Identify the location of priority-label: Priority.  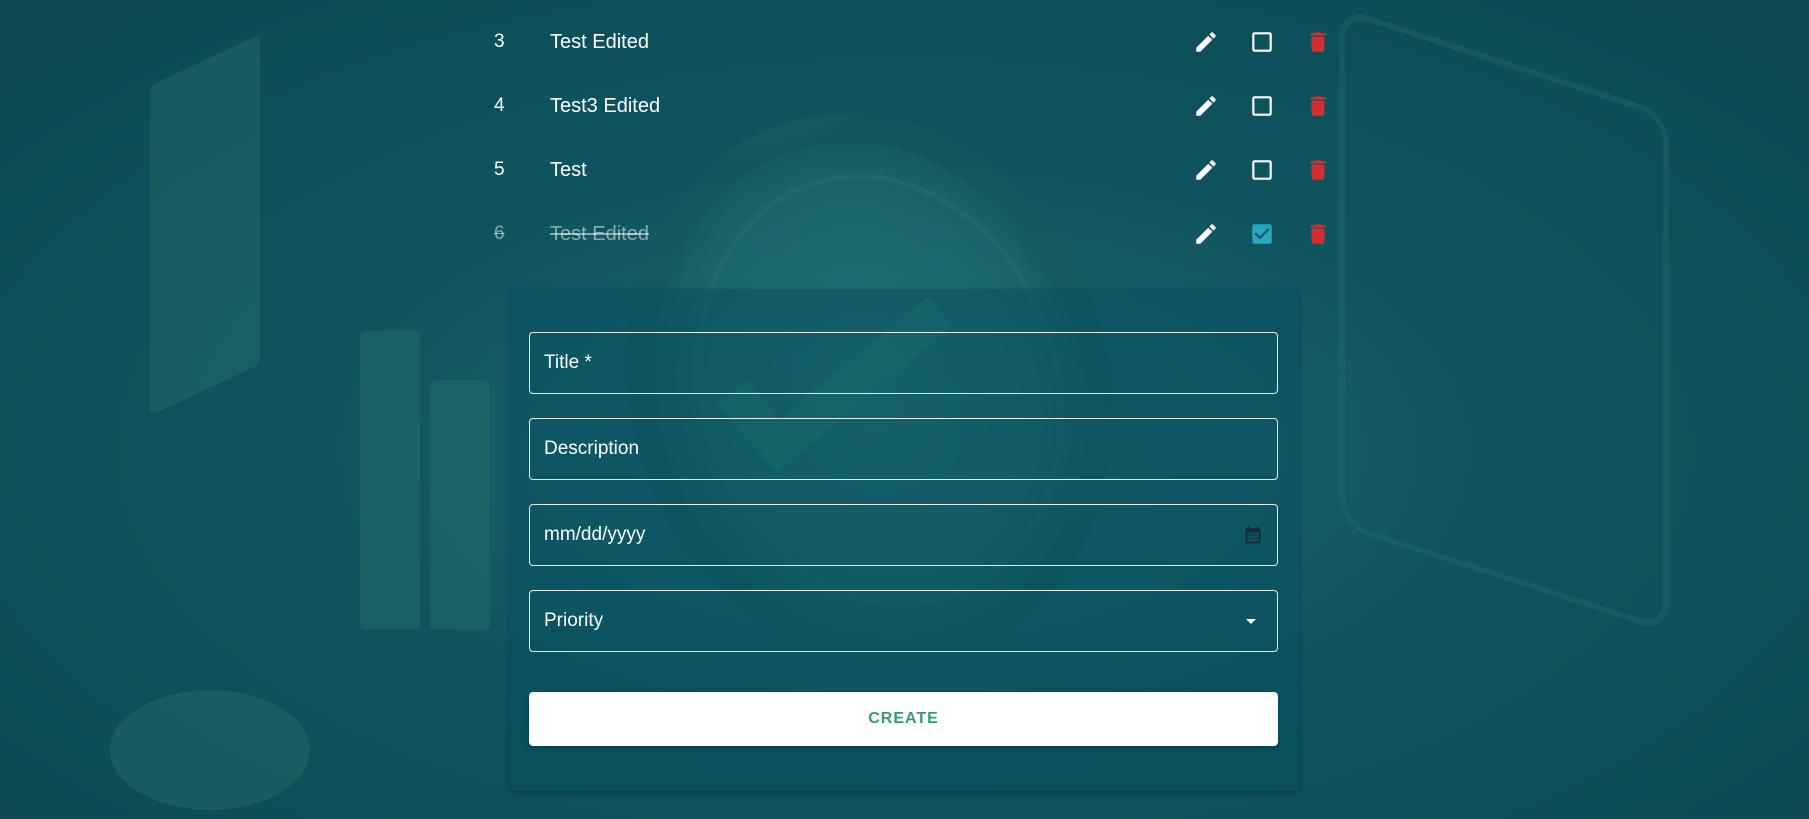
(574, 620).